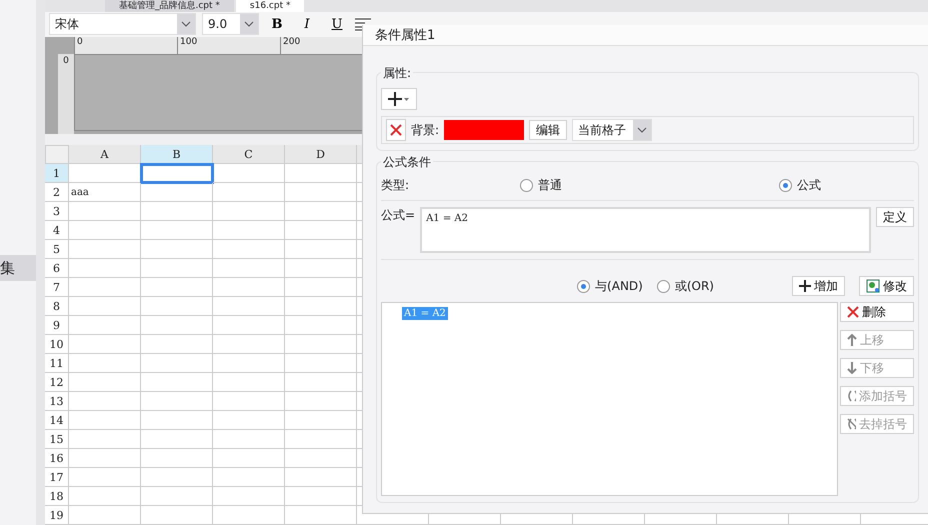  I want to click on file-tab: 基础管理_品牌信息.cpt *, so click(169, 6).